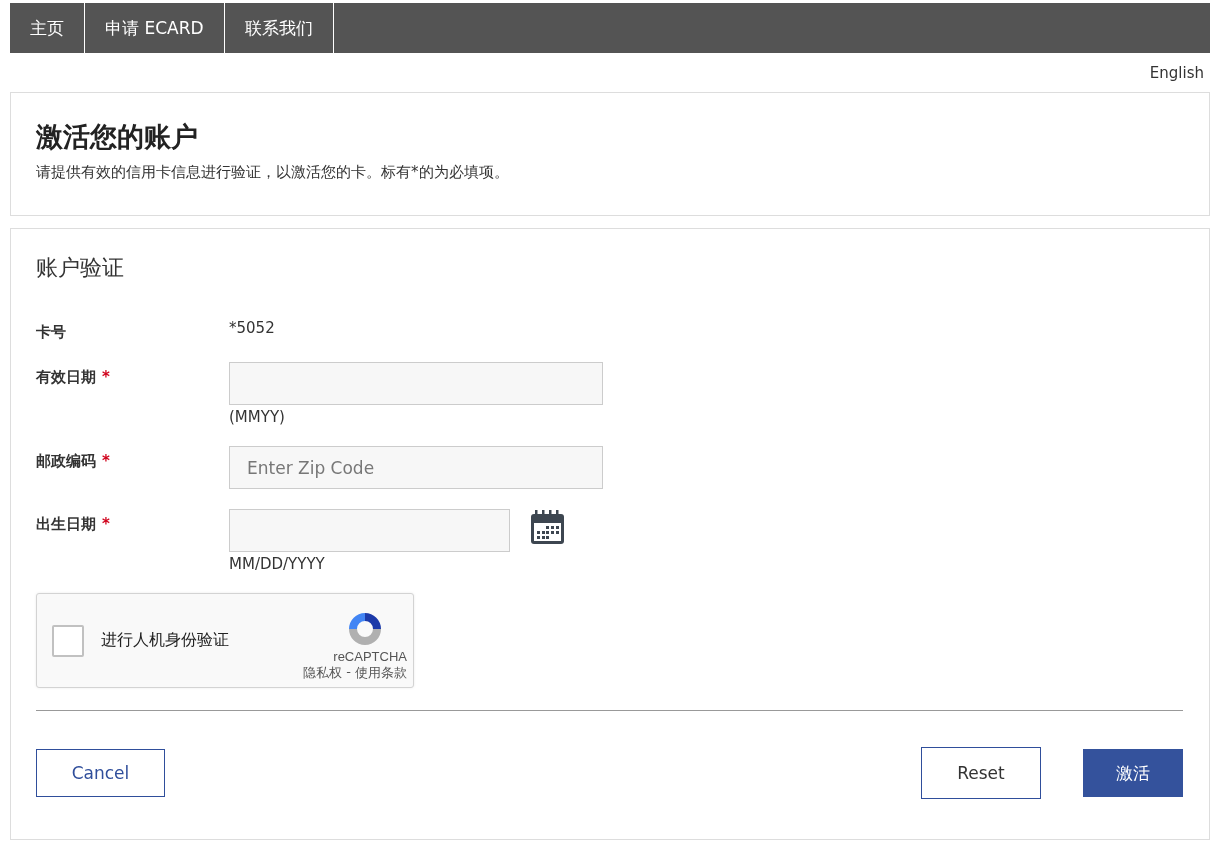 The height and width of the screenshot is (846, 1220). I want to click on field-label: 出生日期, so click(66, 524).